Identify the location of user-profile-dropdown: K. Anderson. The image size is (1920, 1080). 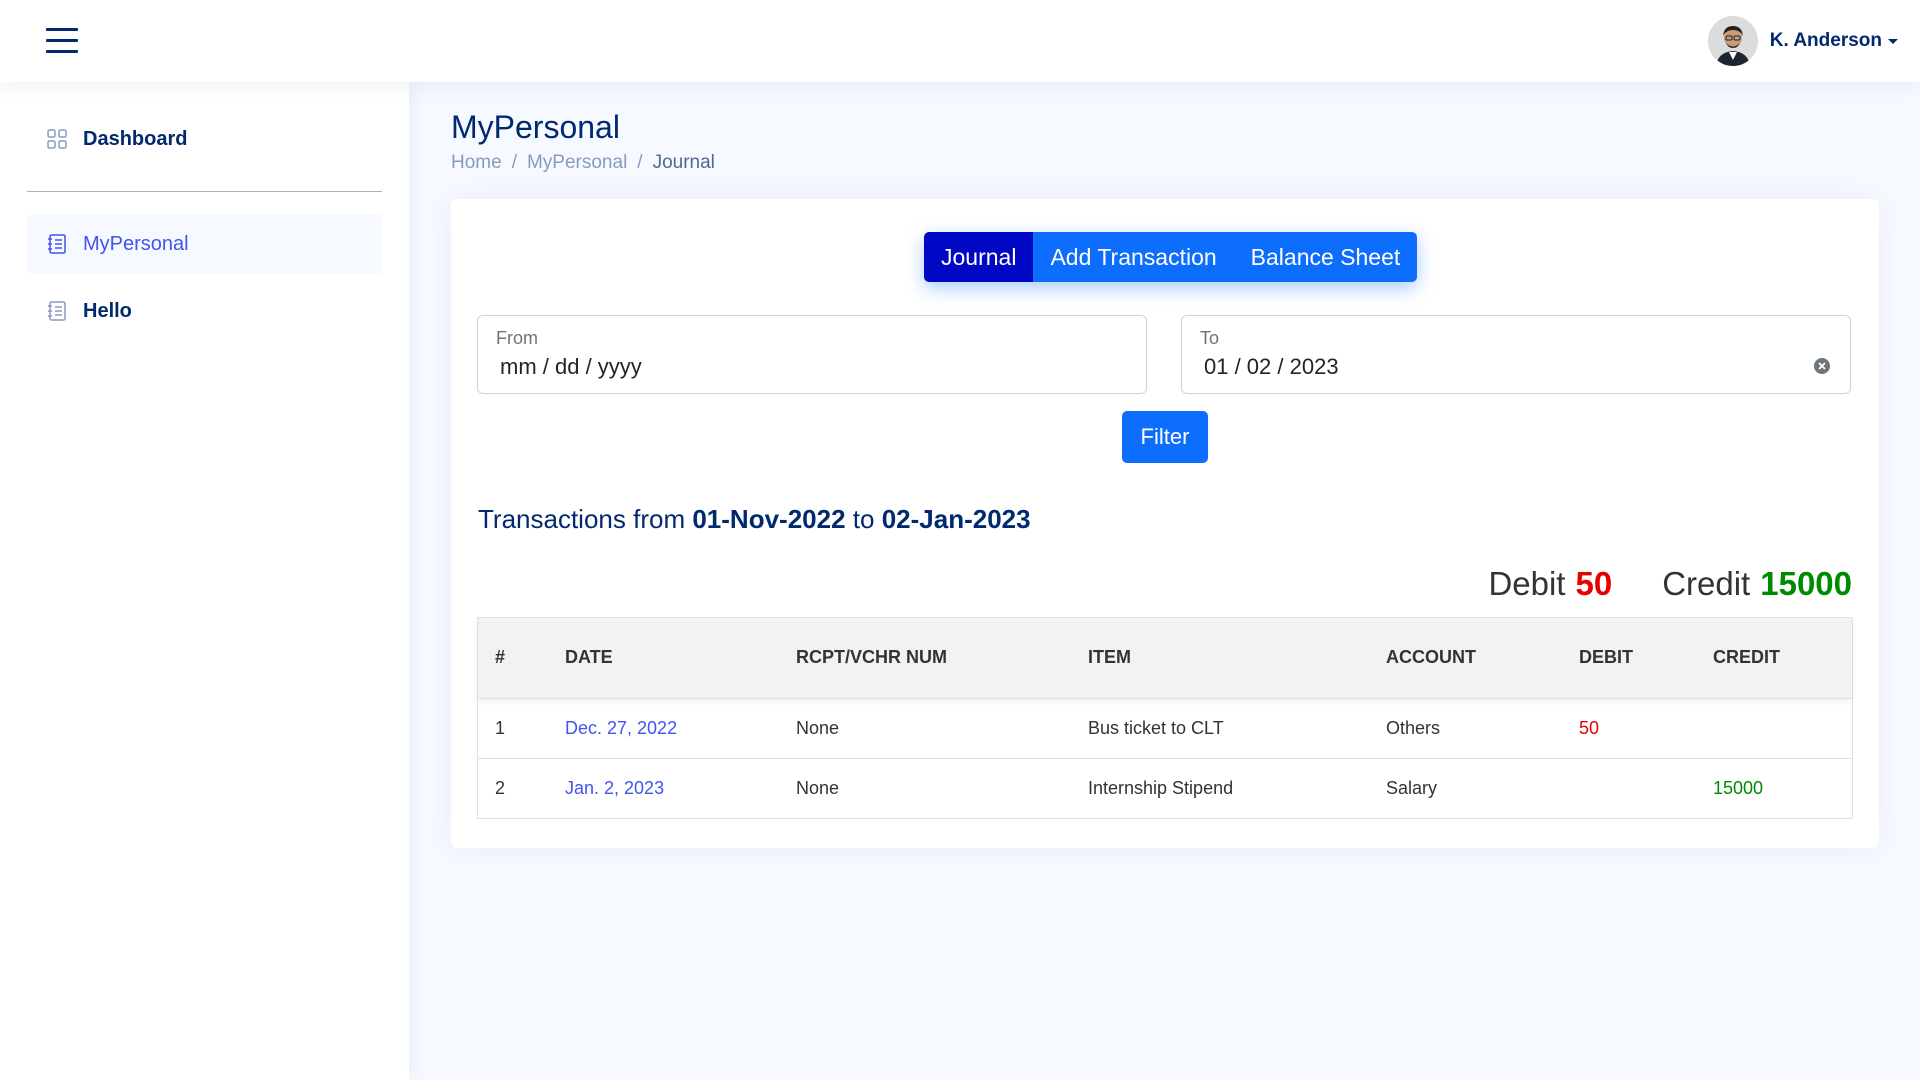
(1802, 41).